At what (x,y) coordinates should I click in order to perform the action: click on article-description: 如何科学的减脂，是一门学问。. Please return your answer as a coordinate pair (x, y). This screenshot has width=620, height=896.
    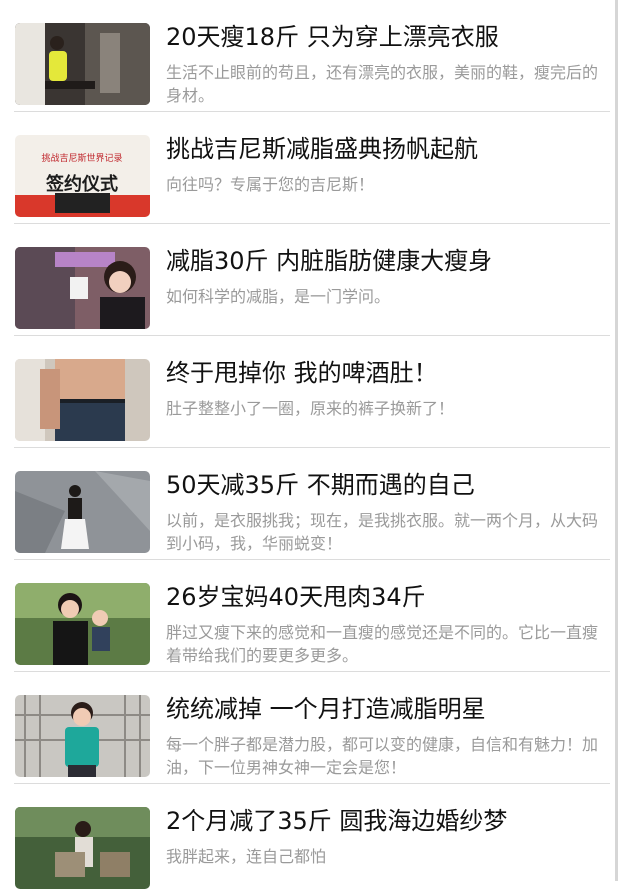
    Looking at the image, I should click on (278, 296).